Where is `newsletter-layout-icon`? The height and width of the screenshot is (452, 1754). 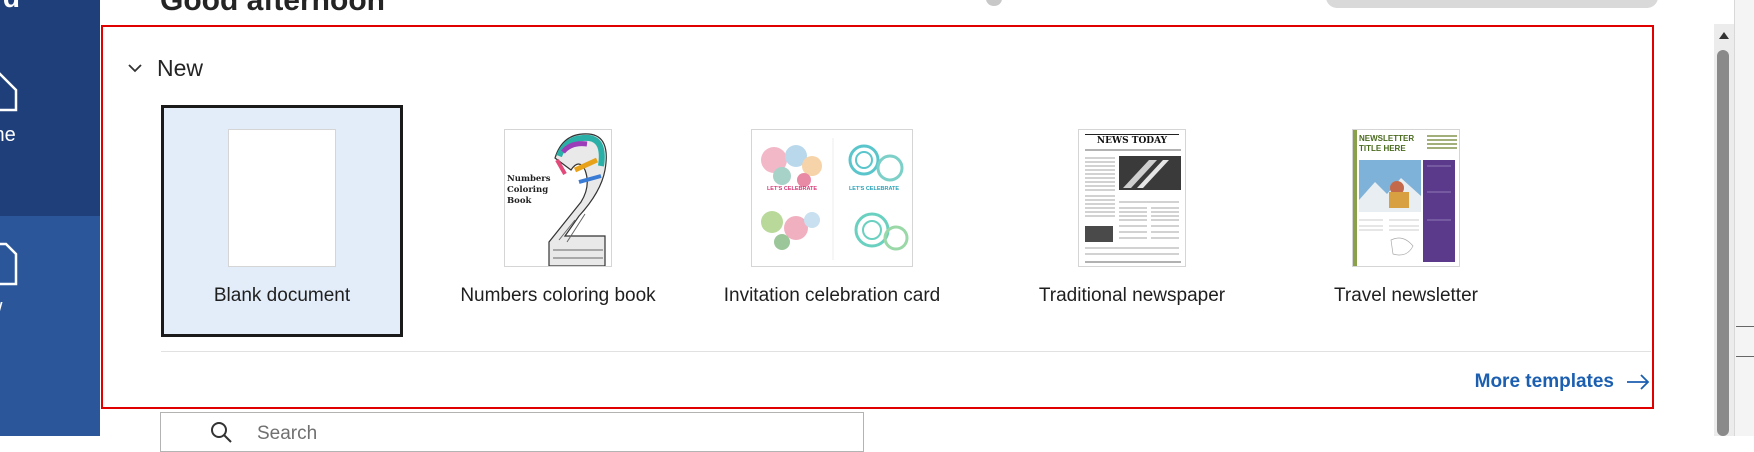
newsletter-layout-icon is located at coordinates (1405, 198).